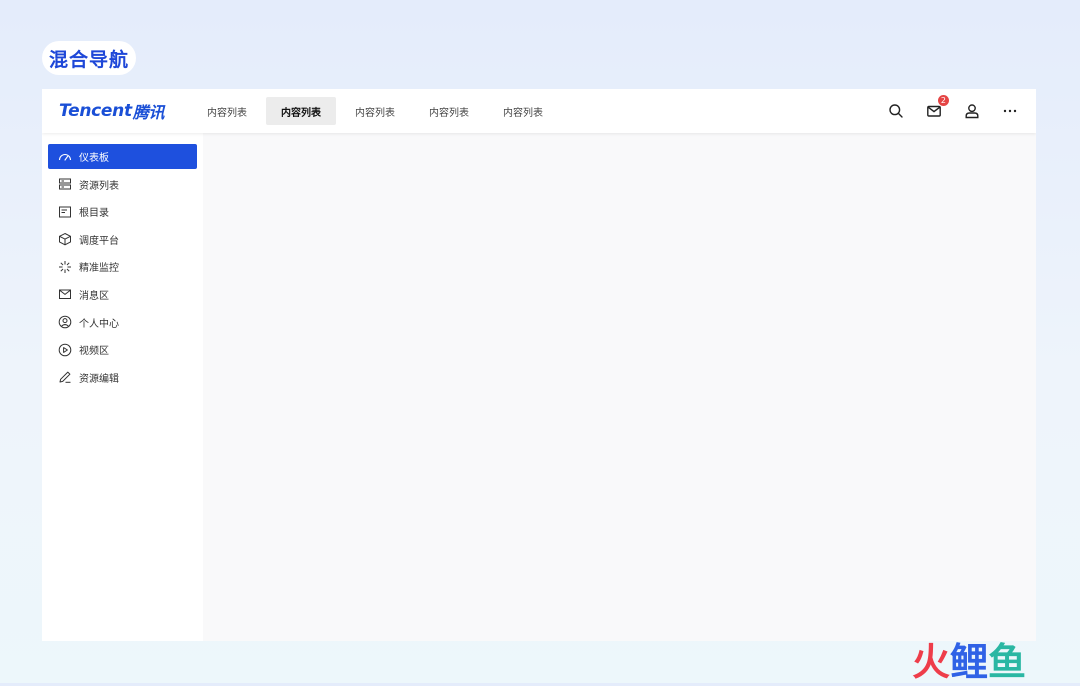  I want to click on more-icon, so click(1010, 111).